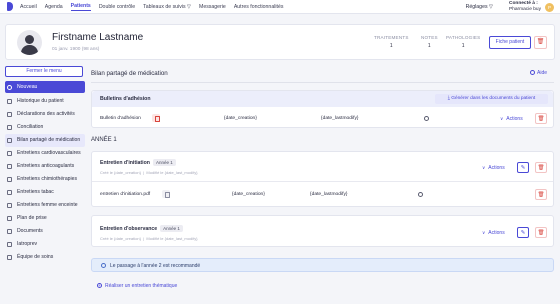  Describe the element at coordinates (45, 127) in the screenshot. I see `sidebar-item-conciliation: Conciliation` at that location.